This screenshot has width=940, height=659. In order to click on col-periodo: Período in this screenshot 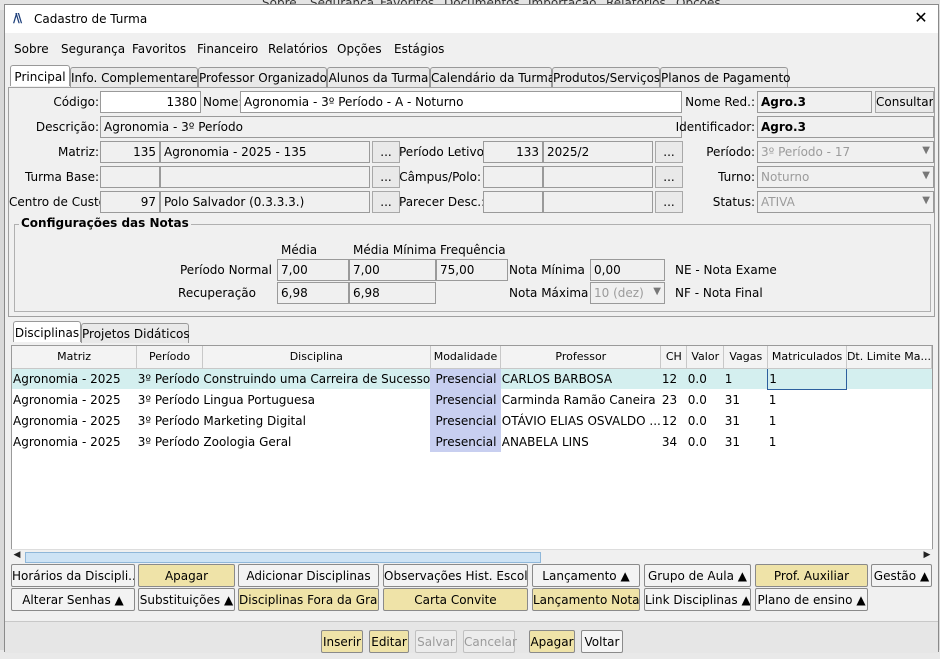, I will do `click(169, 357)`.